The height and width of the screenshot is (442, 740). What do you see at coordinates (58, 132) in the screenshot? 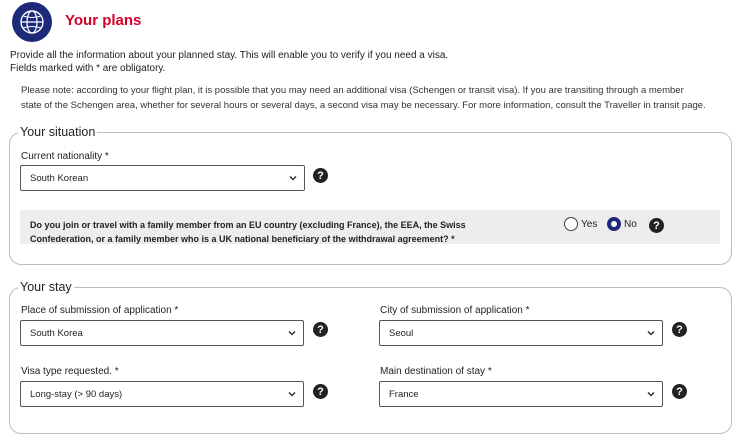
I see `situation-legend: Your situation` at bounding box center [58, 132].